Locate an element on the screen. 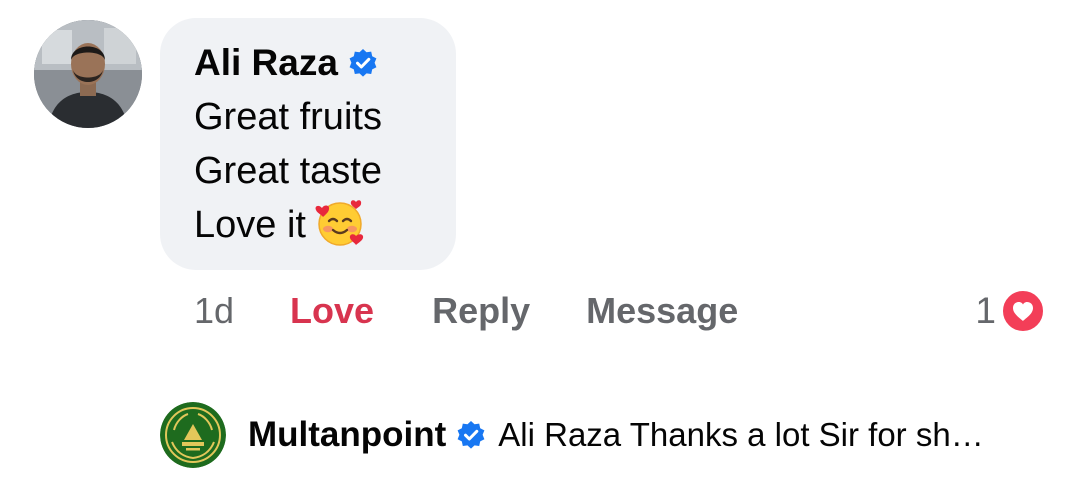 The width and height of the screenshot is (1080, 489). smiling-face-with-hearts-emoji is located at coordinates (340, 222).